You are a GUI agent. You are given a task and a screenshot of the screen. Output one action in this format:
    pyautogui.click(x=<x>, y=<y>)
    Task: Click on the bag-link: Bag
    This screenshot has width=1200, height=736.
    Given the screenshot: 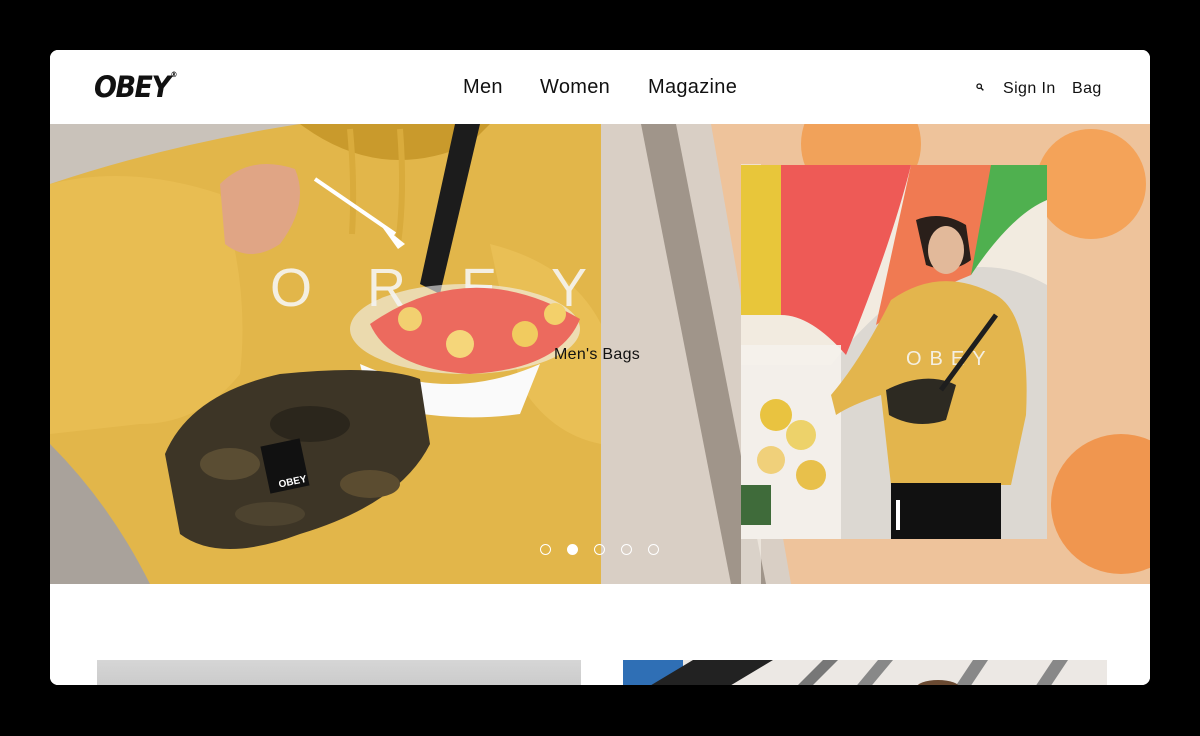 What is the action you would take?
    pyautogui.click(x=1087, y=89)
    